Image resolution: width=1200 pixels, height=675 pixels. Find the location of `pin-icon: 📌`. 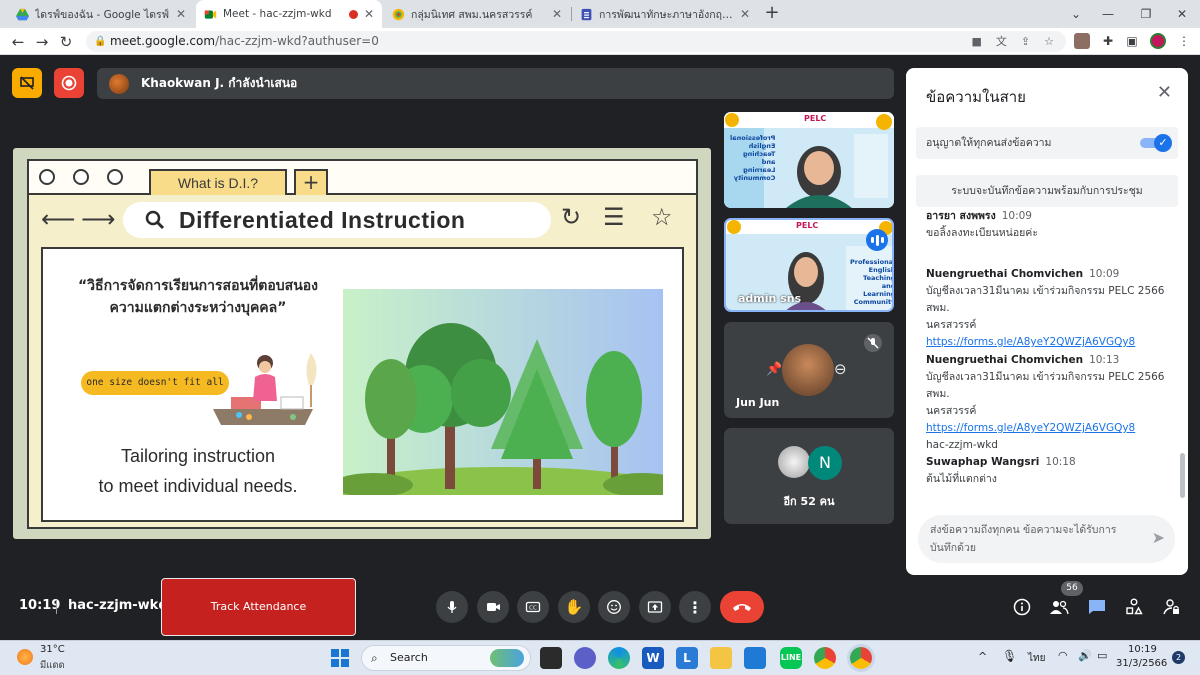

pin-icon: 📌 is located at coordinates (774, 369).